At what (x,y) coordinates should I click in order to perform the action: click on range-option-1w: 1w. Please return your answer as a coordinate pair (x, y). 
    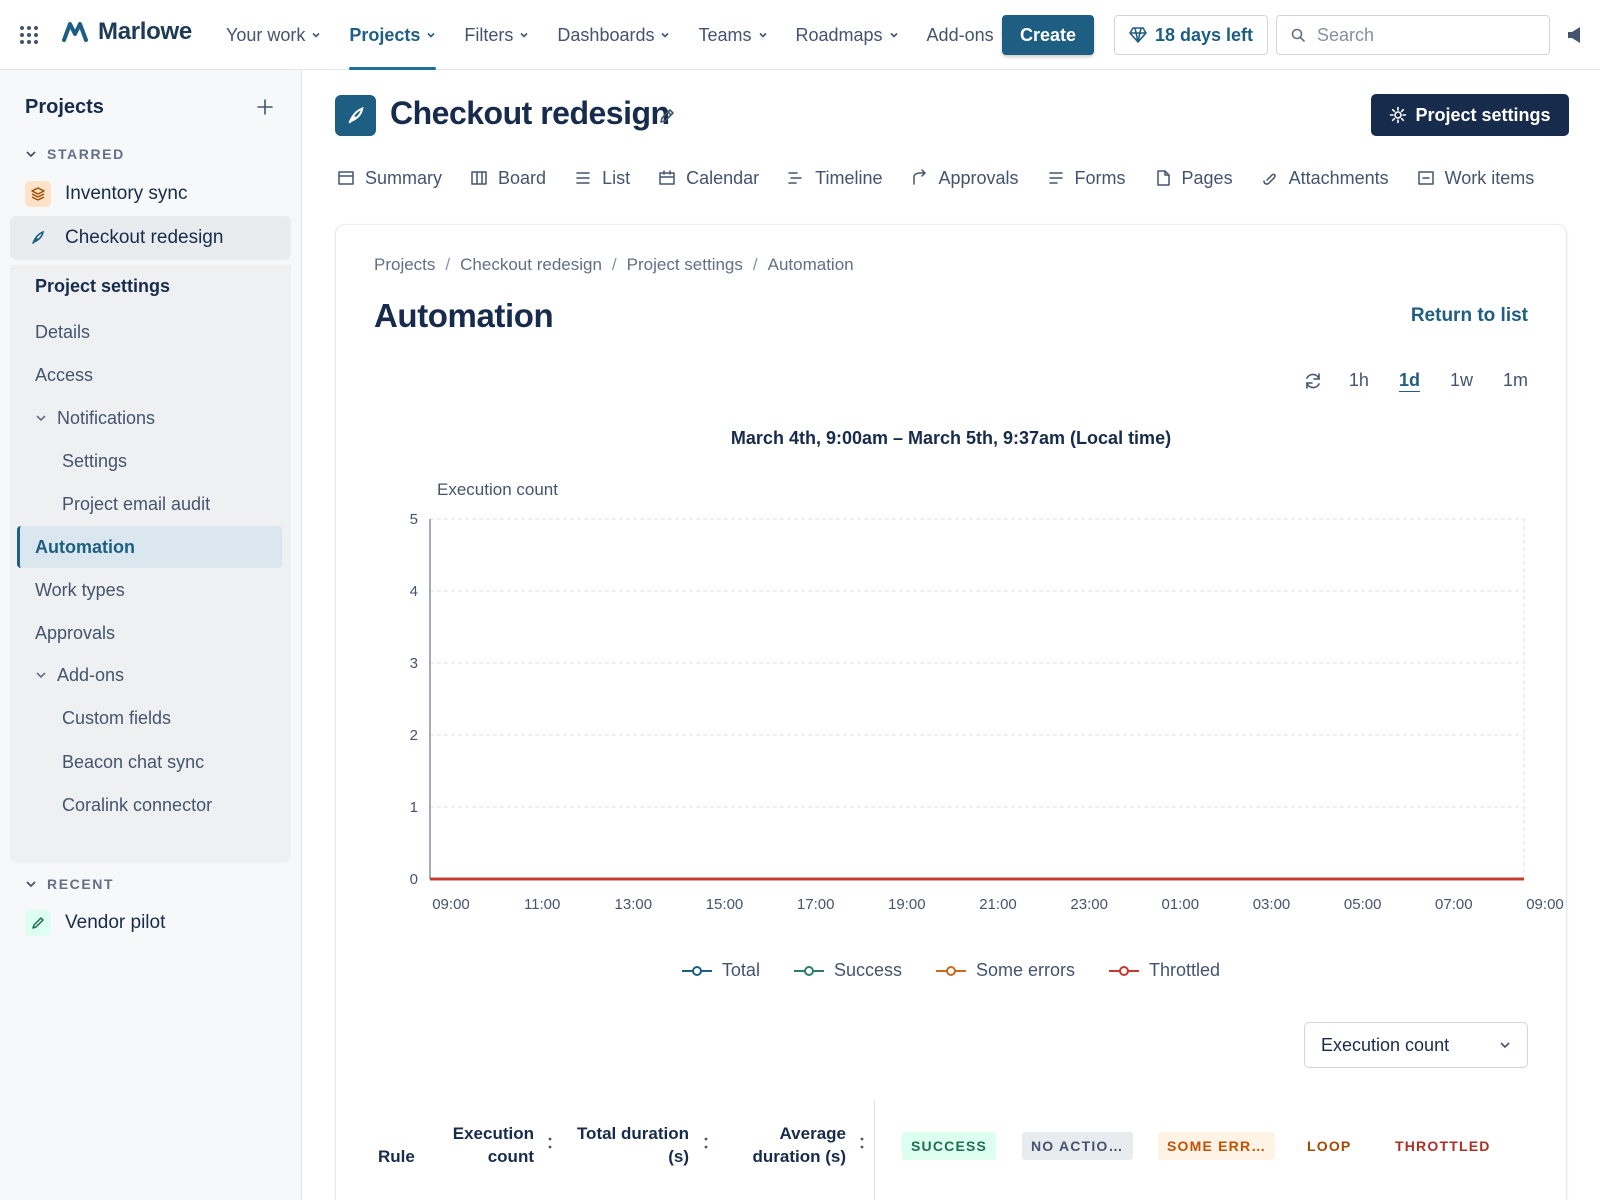
    Looking at the image, I should click on (1461, 380).